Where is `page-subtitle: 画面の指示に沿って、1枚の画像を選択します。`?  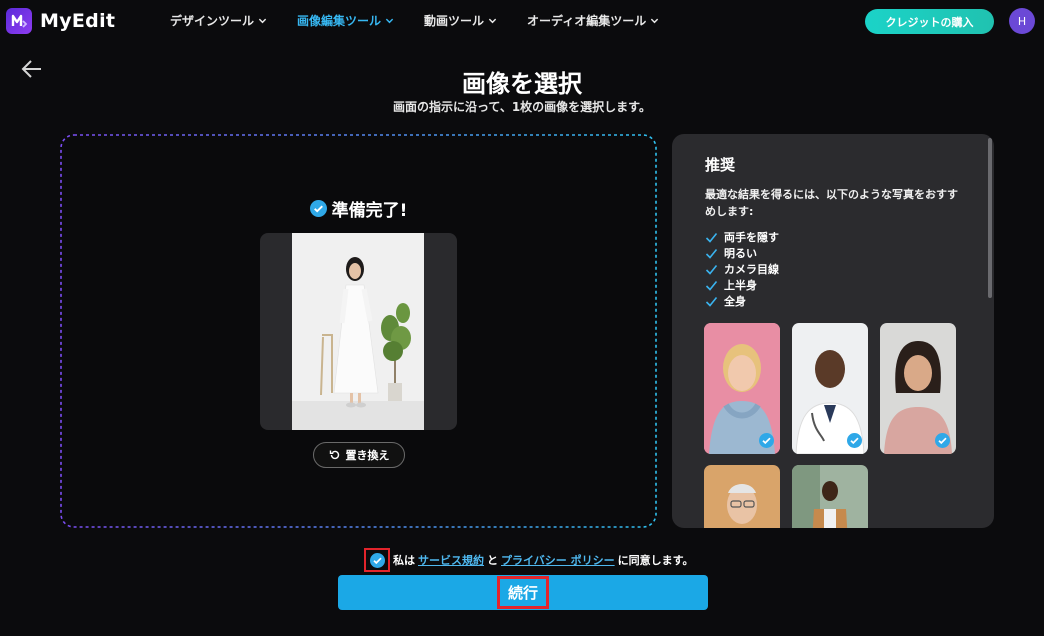 page-subtitle: 画面の指示に沿って、1枚の画像を選択します。 is located at coordinates (522, 107).